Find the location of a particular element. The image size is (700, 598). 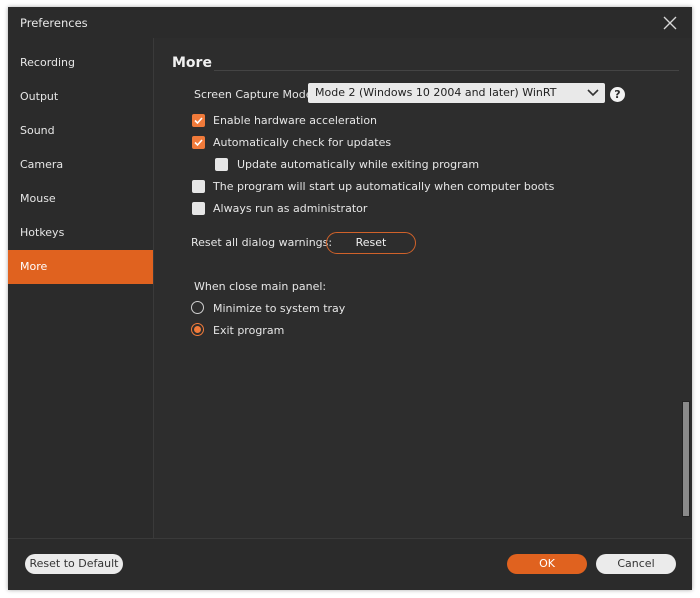

exit-program-label: Exit program is located at coordinates (249, 330).